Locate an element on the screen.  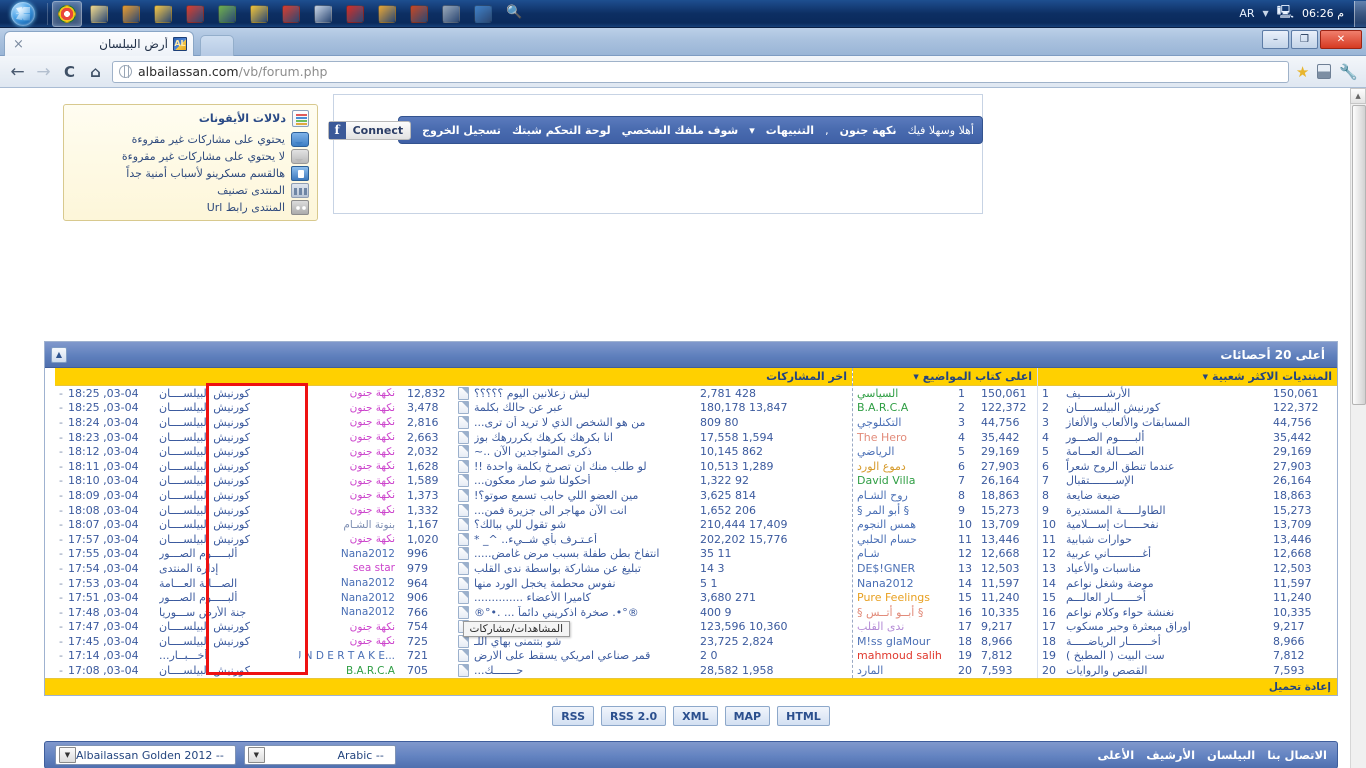
collapse-icon: ▲ is located at coordinates (59, 354).